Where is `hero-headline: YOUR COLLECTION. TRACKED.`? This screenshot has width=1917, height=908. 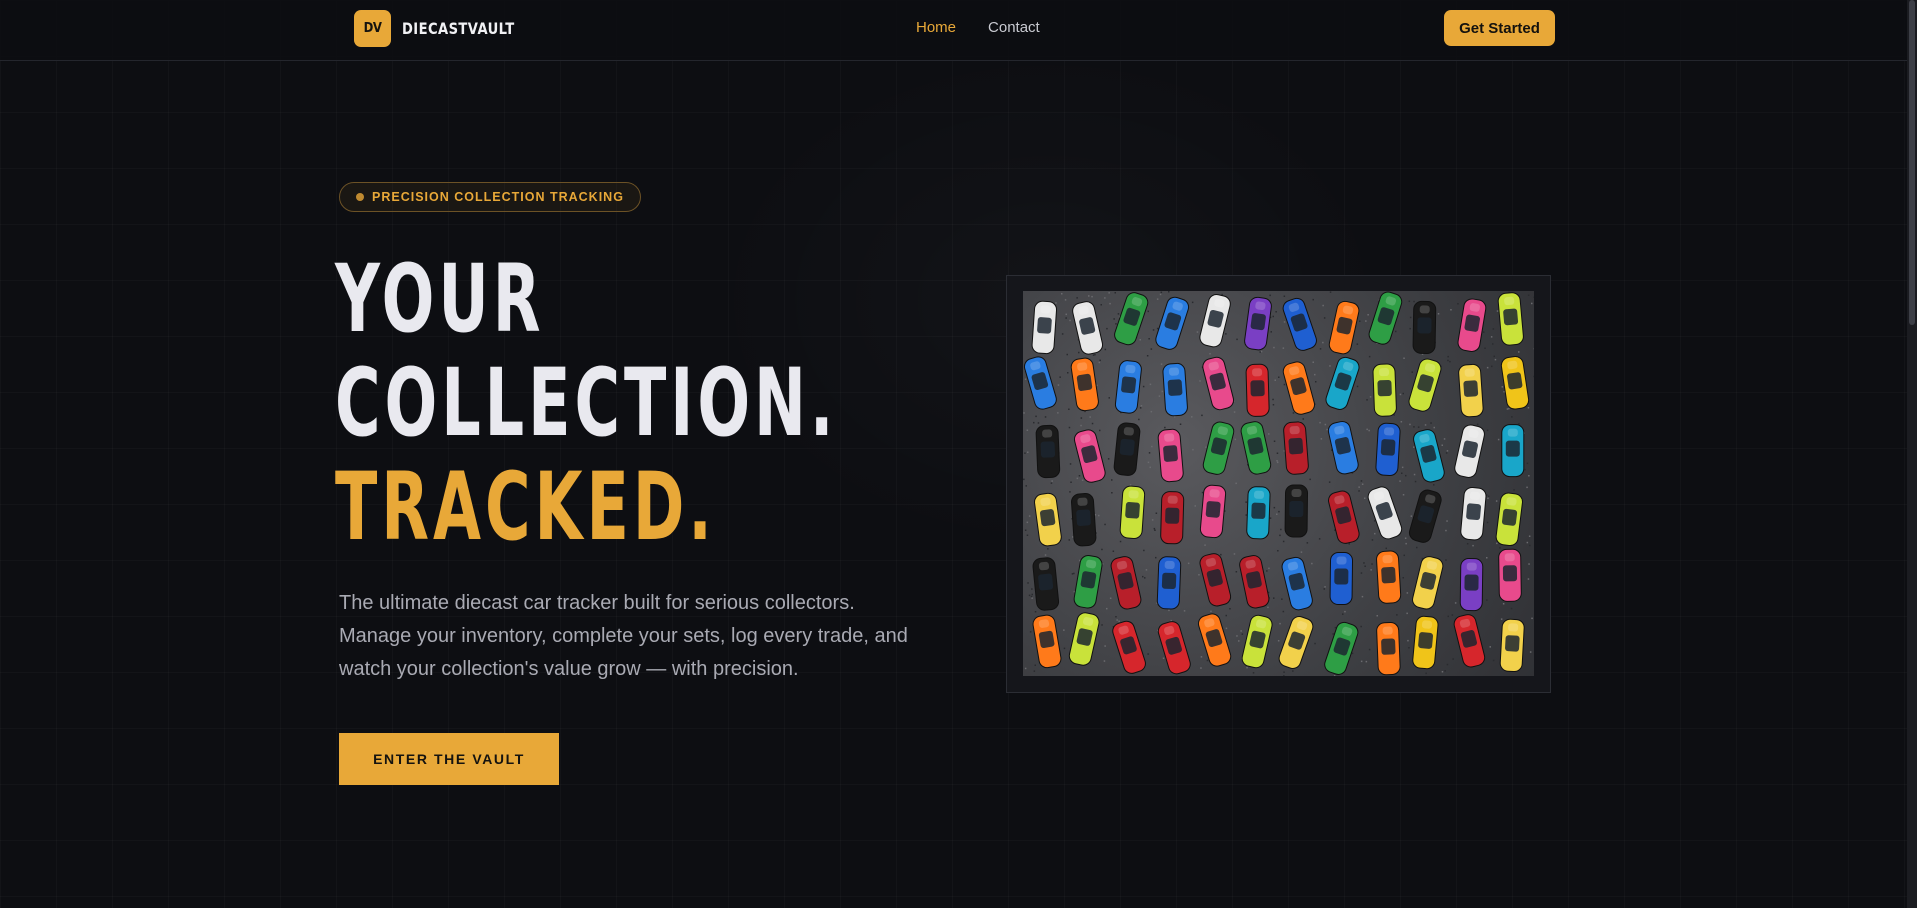 hero-headline: YOUR COLLECTION. TRACKED. is located at coordinates (586, 404).